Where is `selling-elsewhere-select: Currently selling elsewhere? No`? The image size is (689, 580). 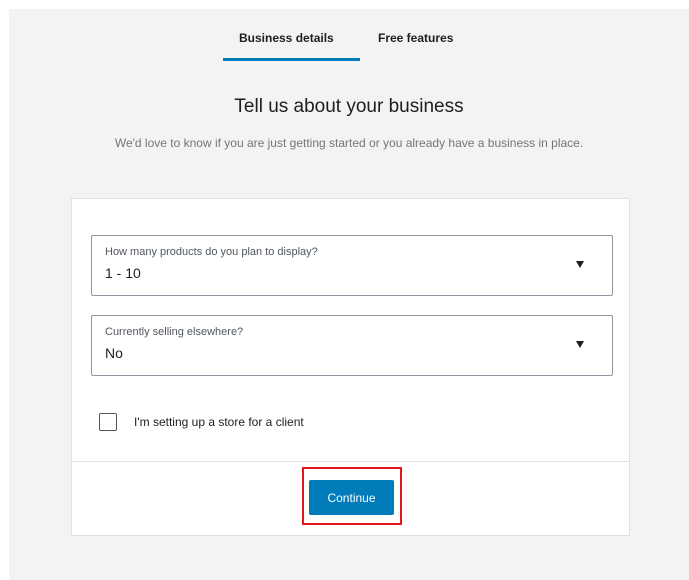 selling-elsewhere-select: Currently selling elsewhere? No is located at coordinates (352, 345).